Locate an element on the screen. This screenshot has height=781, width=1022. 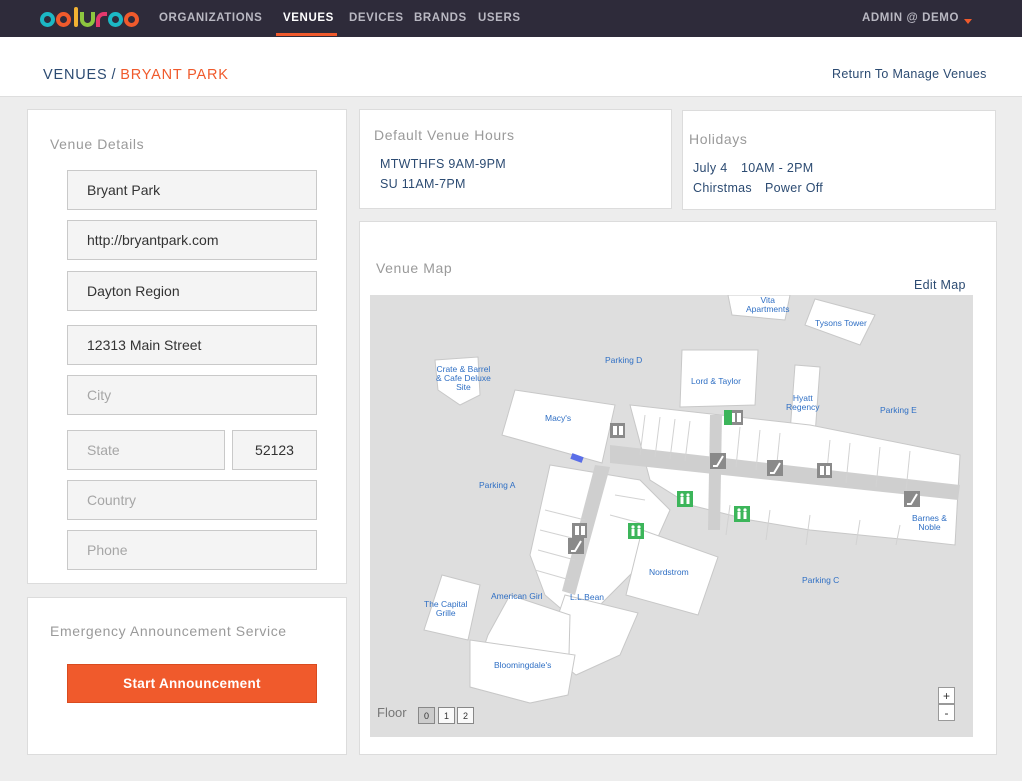
panel-title: Default Venue Hours is located at coordinates (444, 135).